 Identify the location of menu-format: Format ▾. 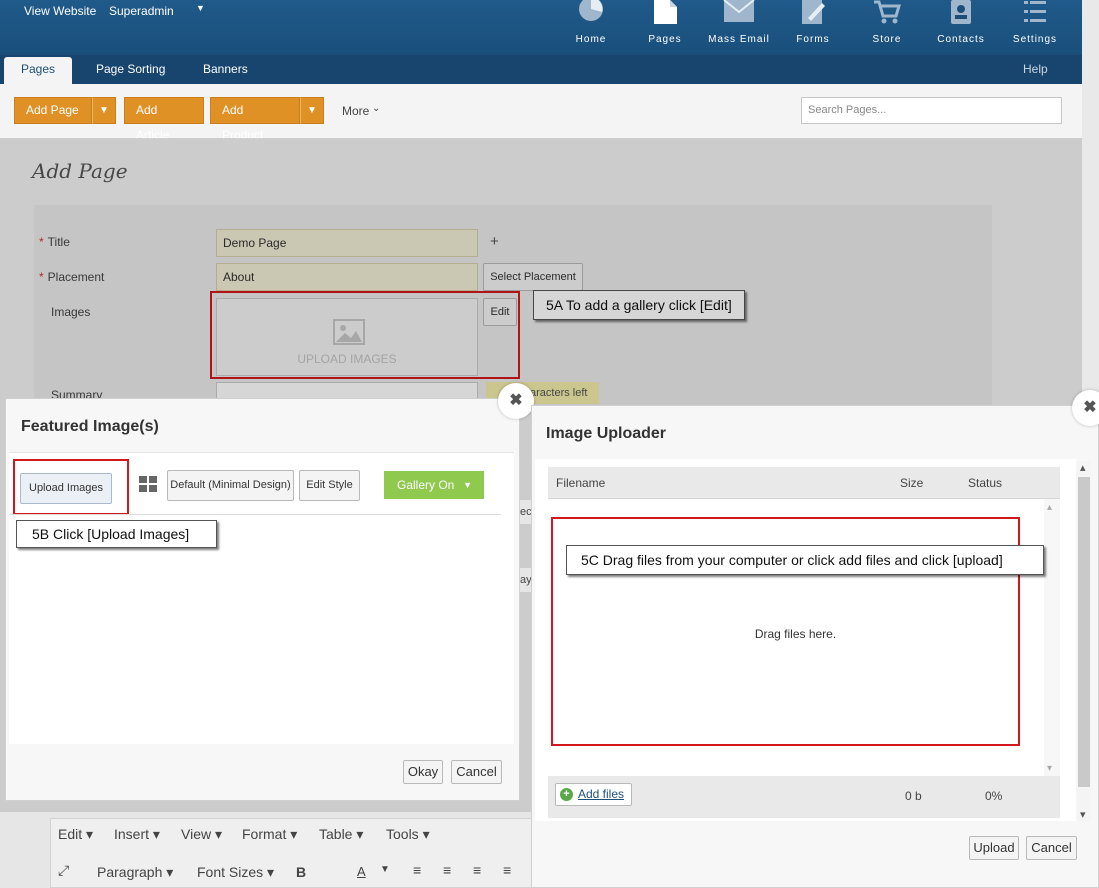
(269, 834).